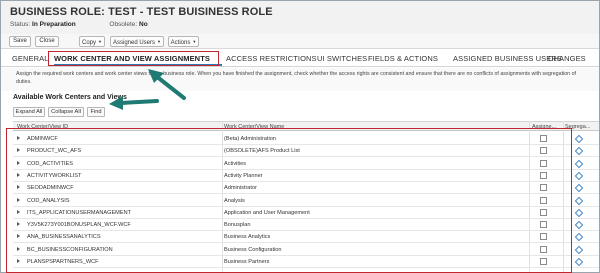  I want to click on save-button: Save, so click(20, 41).